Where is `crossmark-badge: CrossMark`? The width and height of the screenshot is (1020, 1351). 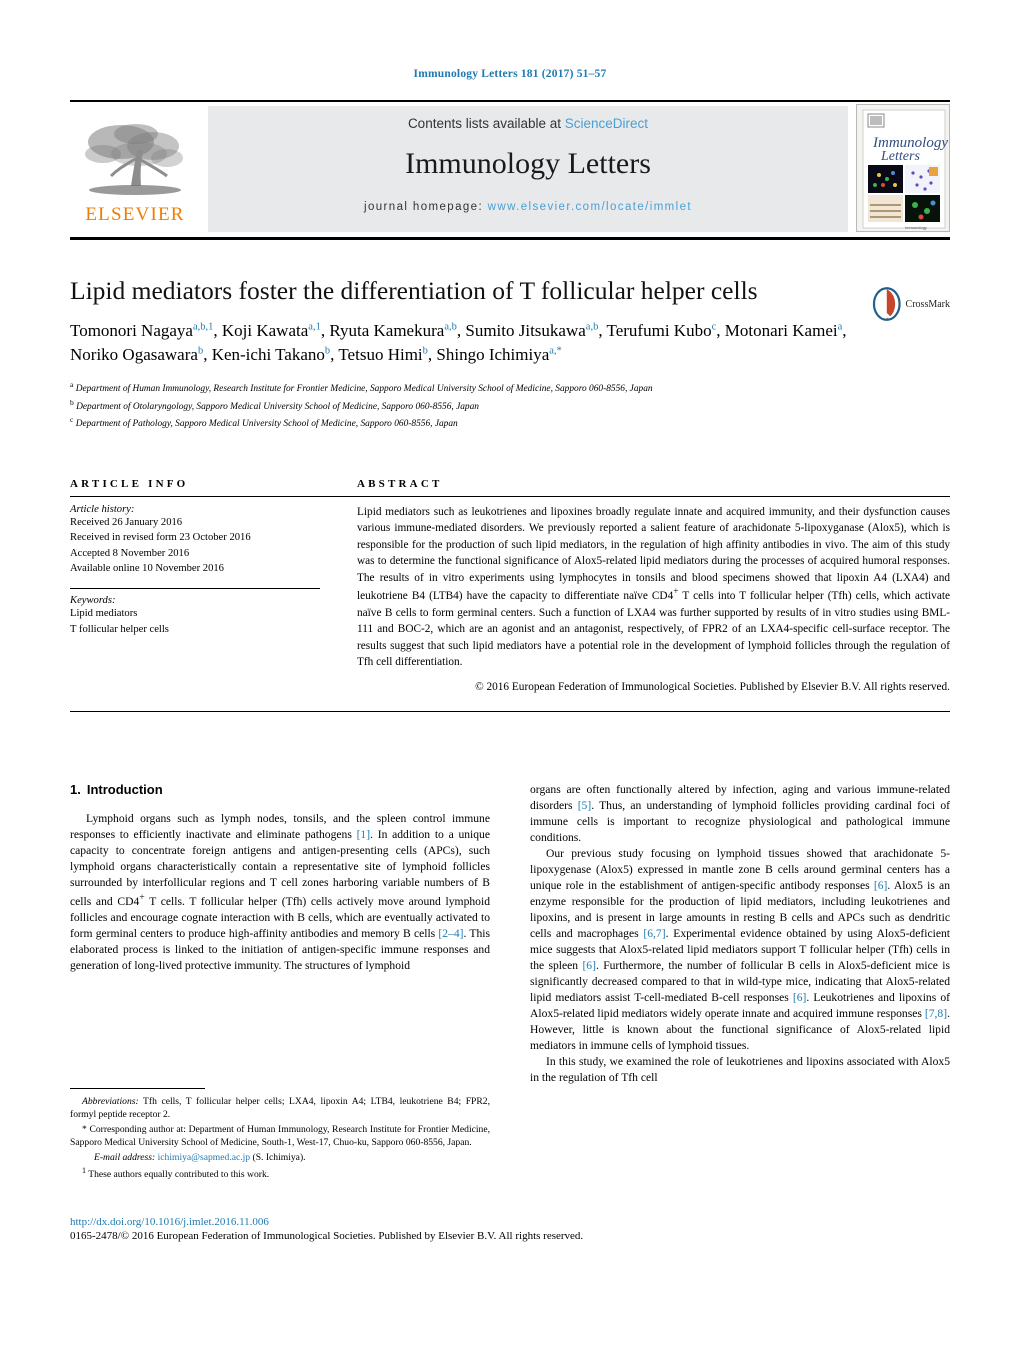
crossmark-badge: CrossMark is located at coordinates (911, 304).